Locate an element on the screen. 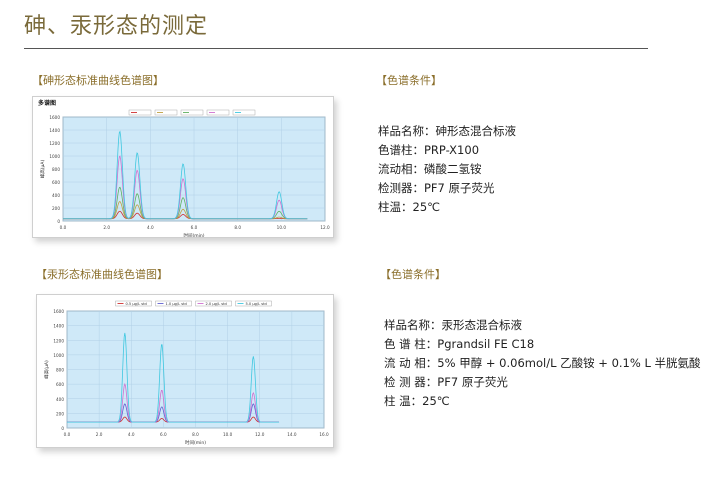 The height and width of the screenshot is (487, 707). arsenic-y-tick-label: 200 is located at coordinates (56, 208).